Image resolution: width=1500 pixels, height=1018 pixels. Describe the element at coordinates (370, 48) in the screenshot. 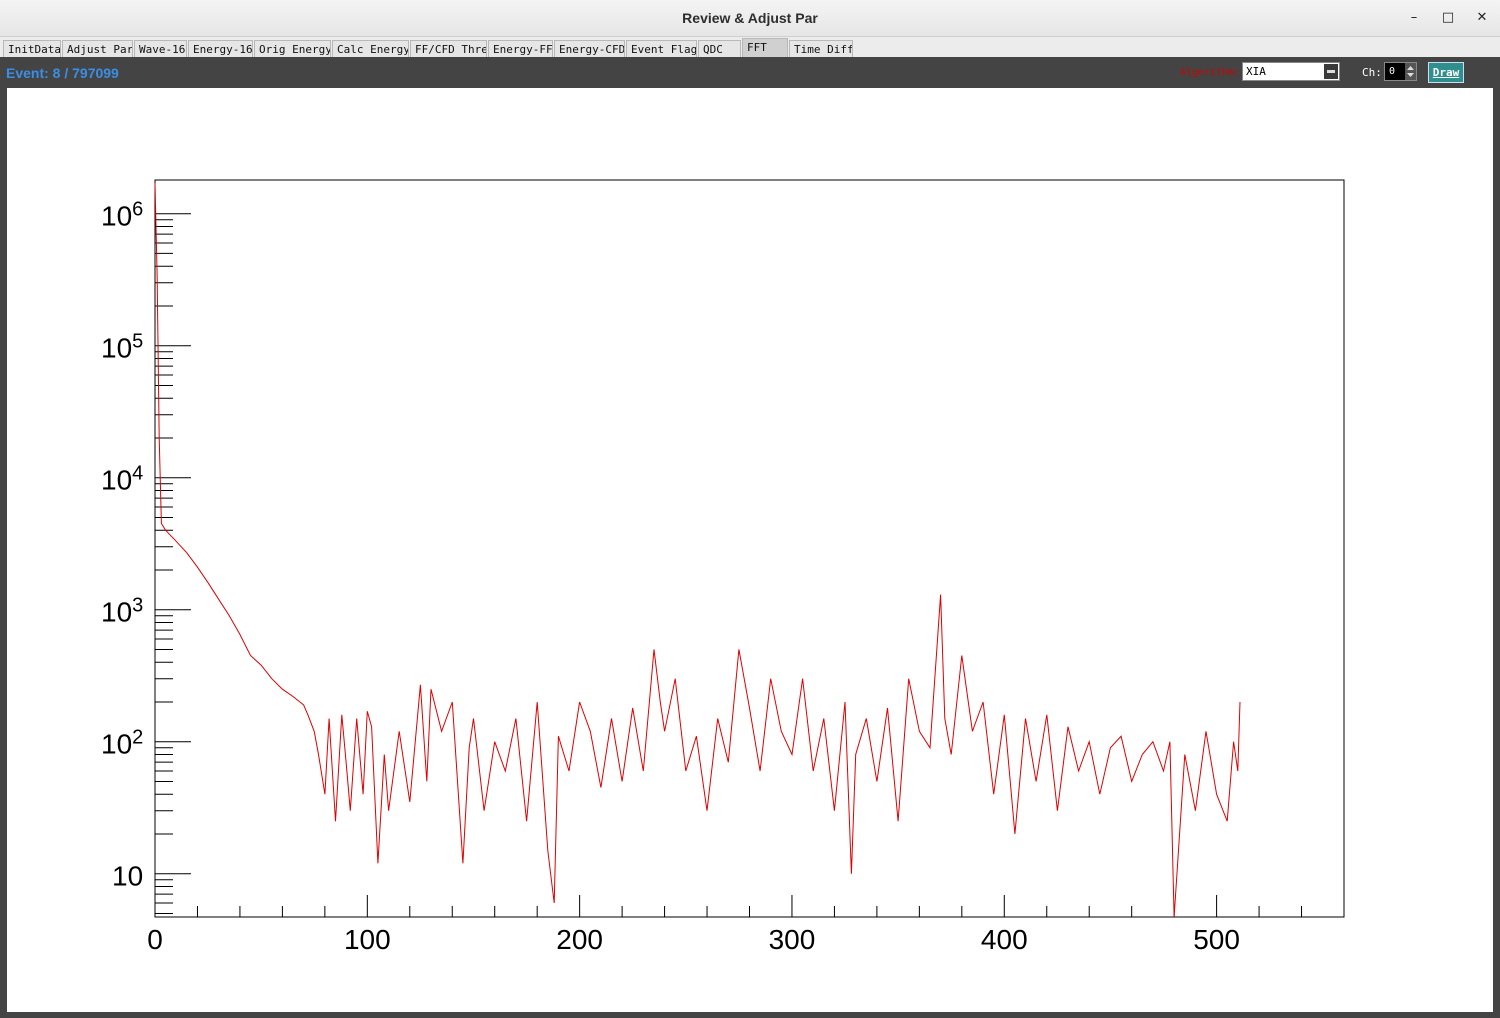

I see `tab-calc-energy: Calc Energy` at that location.